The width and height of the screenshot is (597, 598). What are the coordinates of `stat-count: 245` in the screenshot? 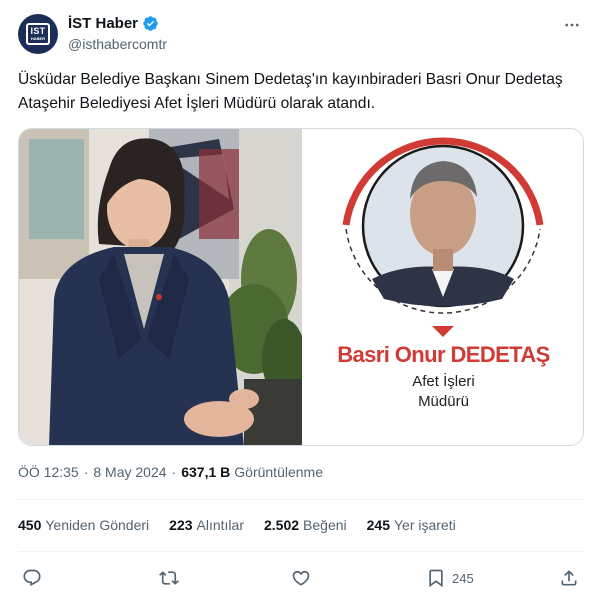 It's located at (378, 525).